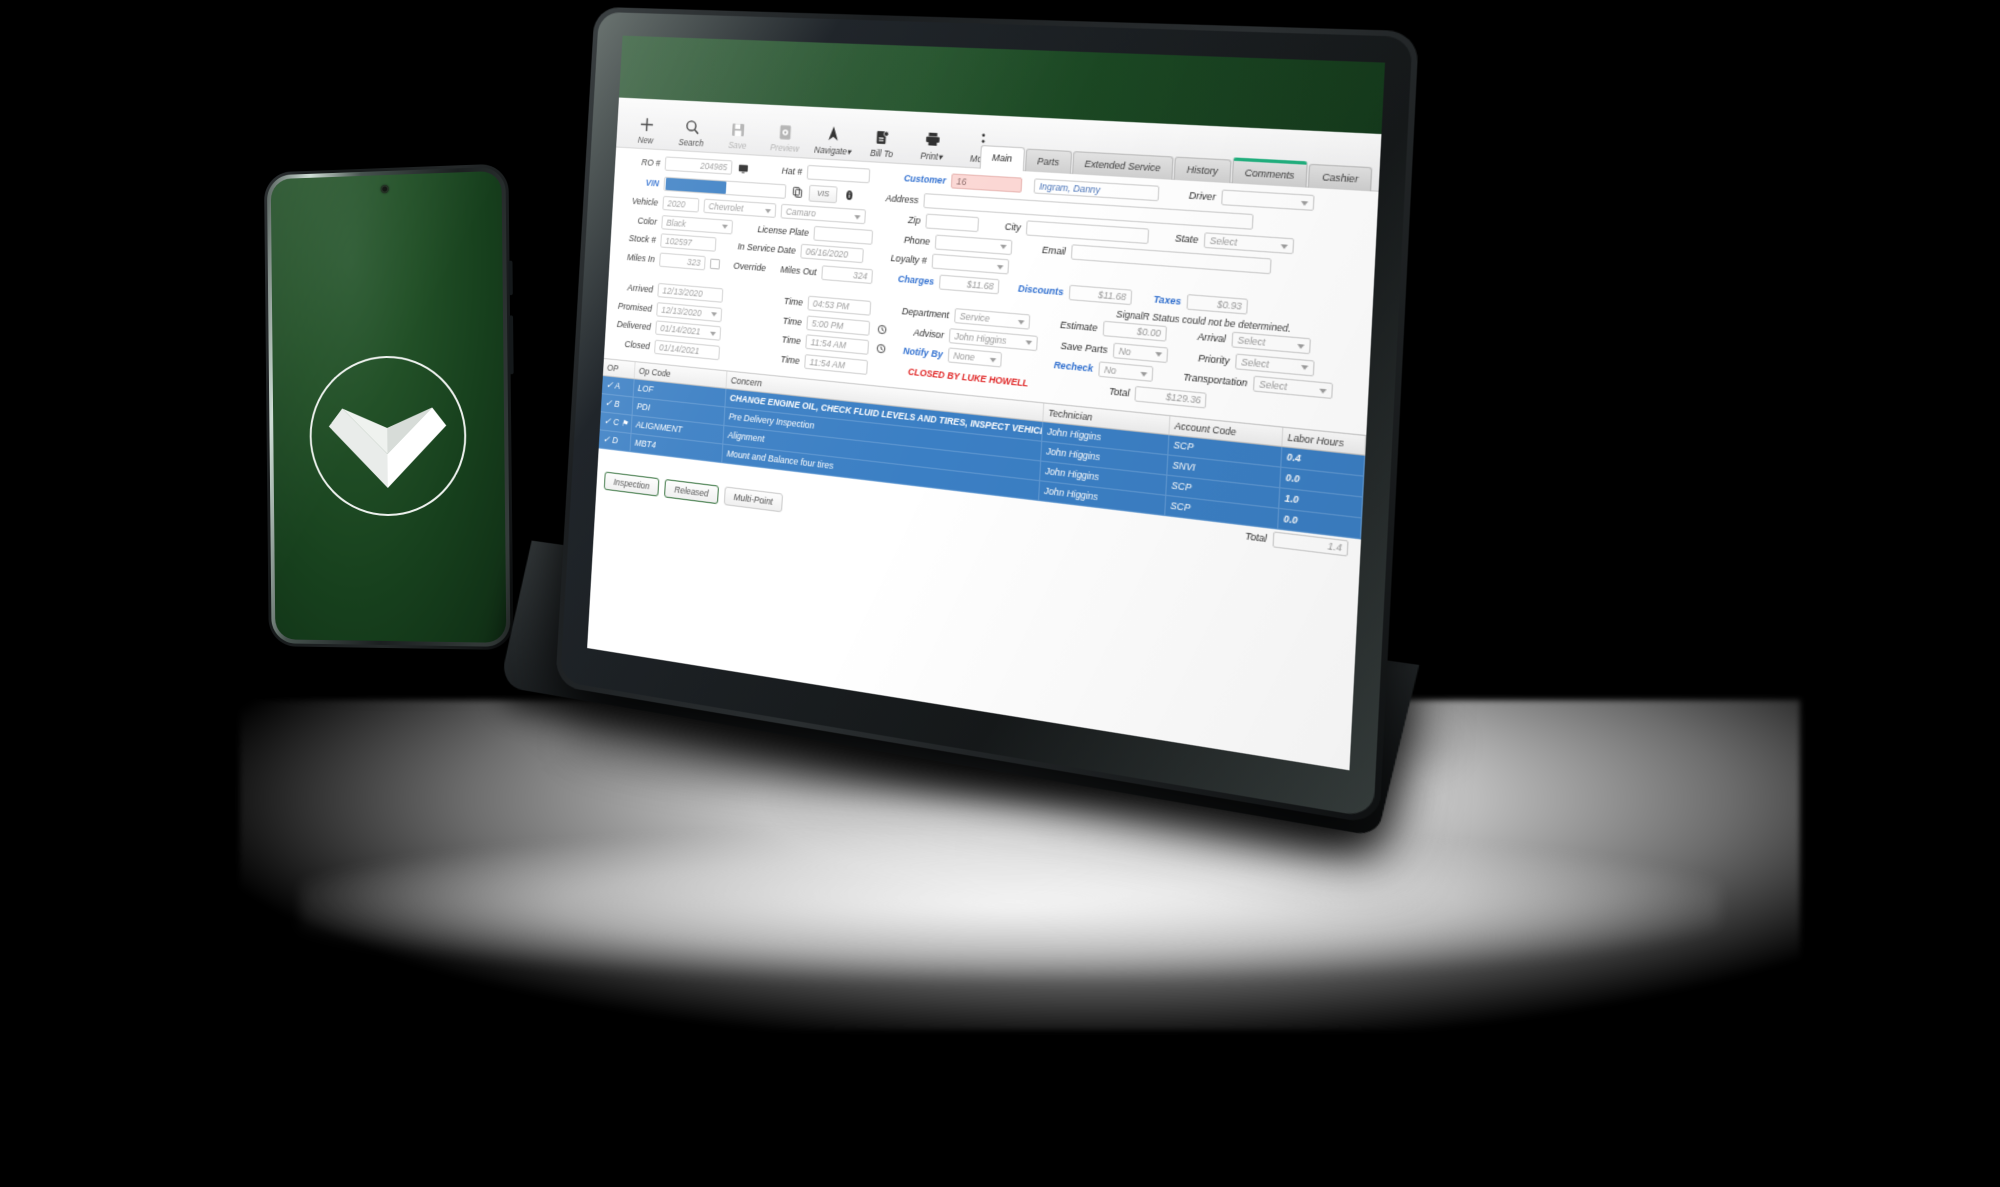 Image resolution: width=2000 pixels, height=1187 pixels. What do you see at coordinates (737, 145) in the screenshot?
I see `toolbar-label-save: Save` at bounding box center [737, 145].